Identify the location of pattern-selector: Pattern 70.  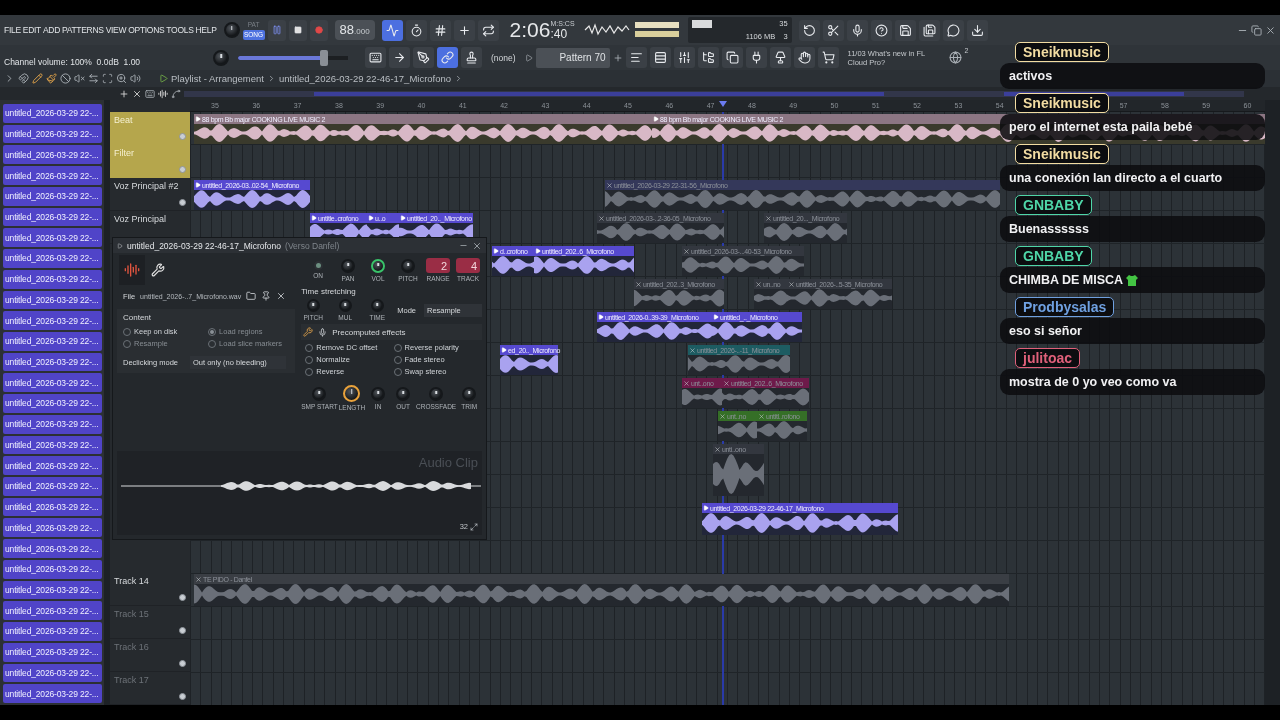
(572, 57).